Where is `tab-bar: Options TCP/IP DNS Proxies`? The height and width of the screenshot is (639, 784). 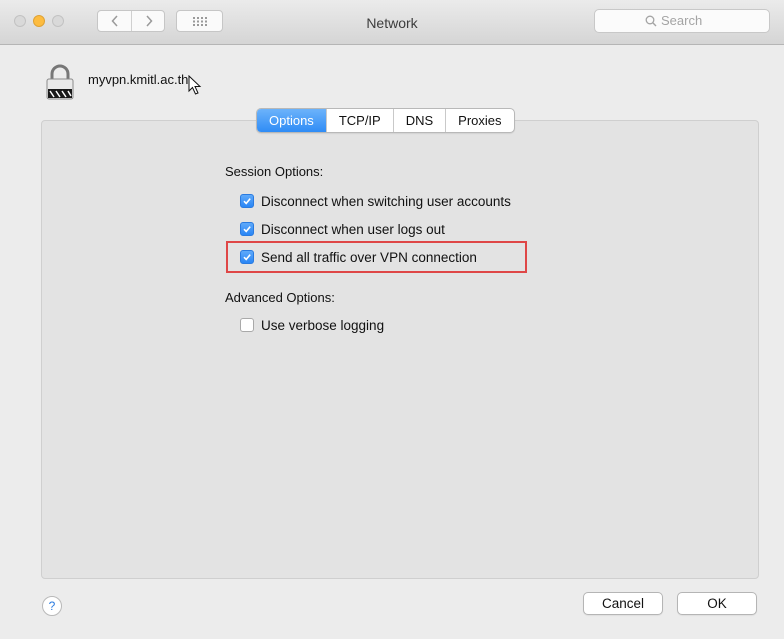 tab-bar: Options TCP/IP DNS Proxies is located at coordinates (385, 120).